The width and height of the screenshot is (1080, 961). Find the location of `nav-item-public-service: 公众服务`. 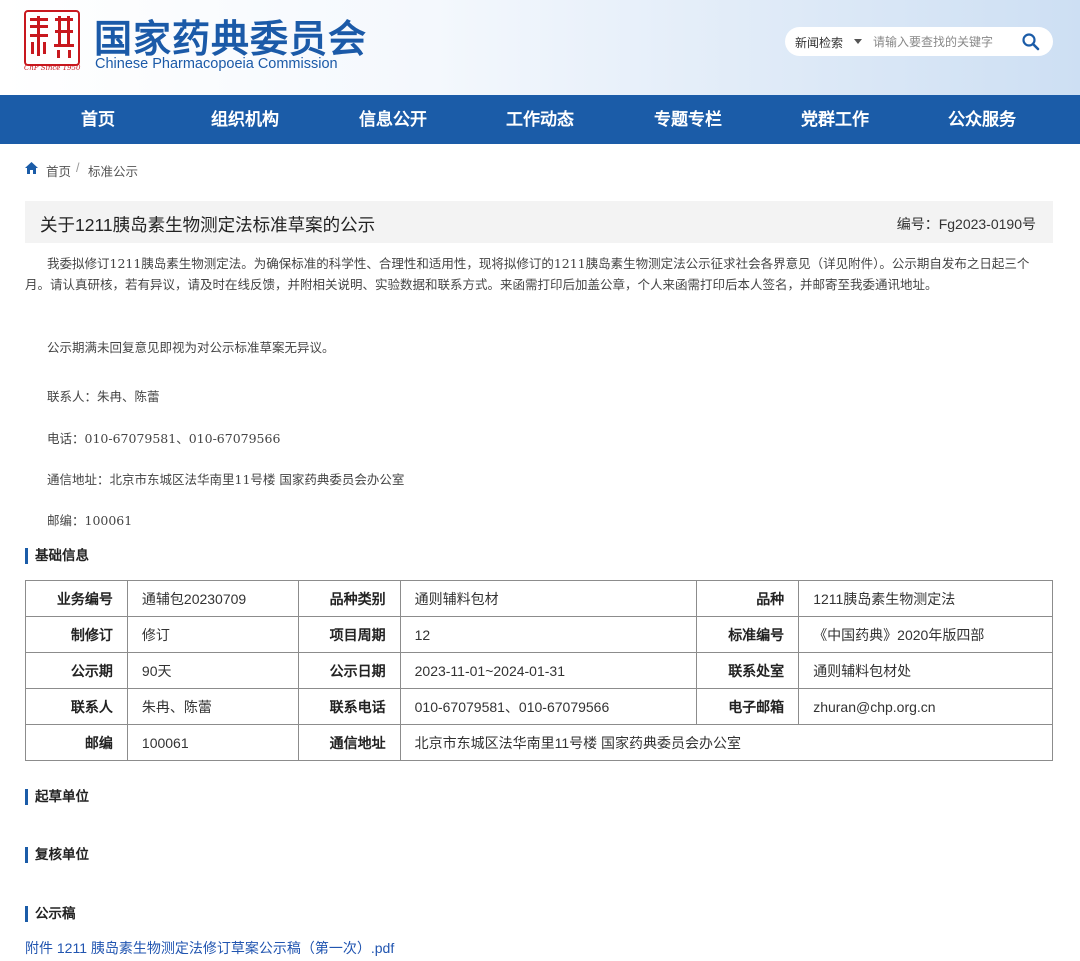

nav-item-public-service: 公众服务 is located at coordinates (982, 119).